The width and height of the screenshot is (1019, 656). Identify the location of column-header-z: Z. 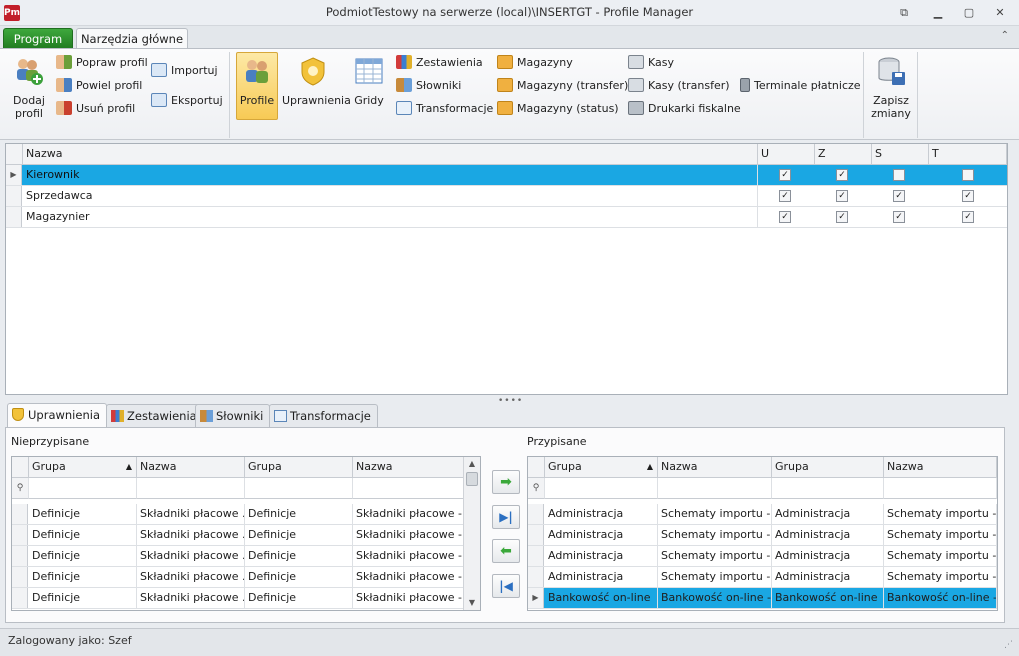
(843, 154).